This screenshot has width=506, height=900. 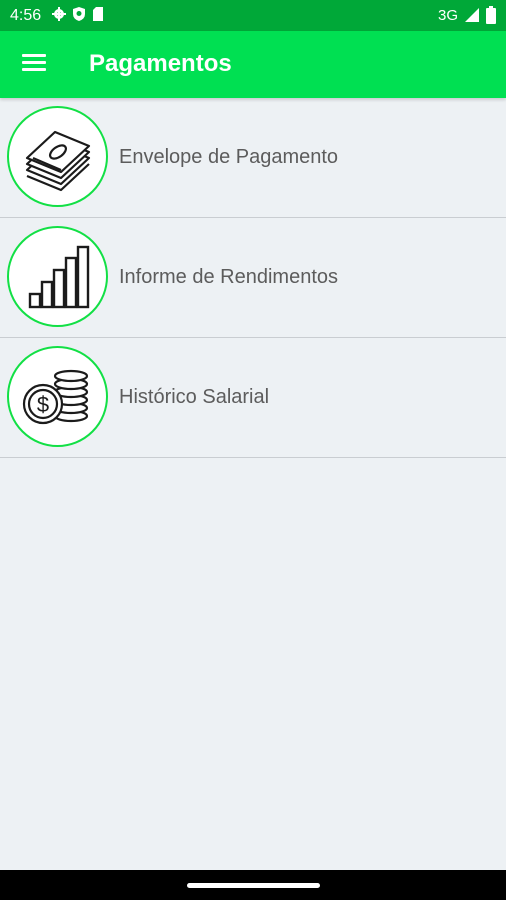 I want to click on status-icons-left, so click(x=78, y=14).